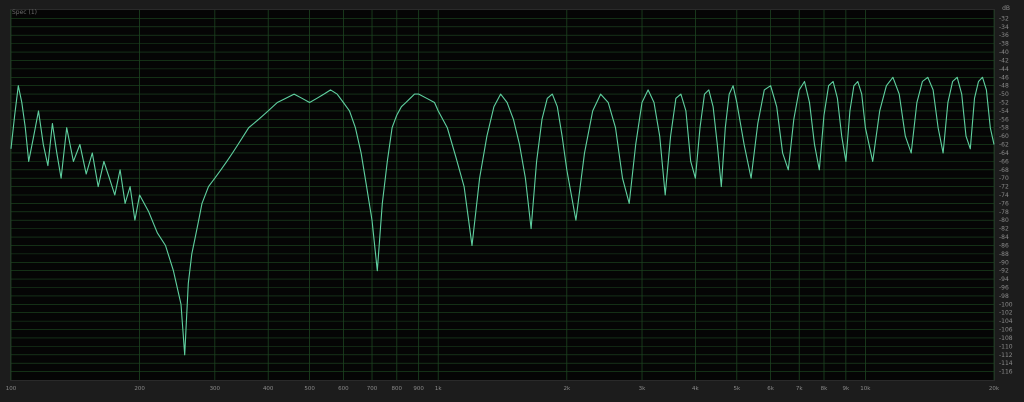 Image resolution: width=1024 pixels, height=402 pixels. I want to click on x-tick-label: 2k, so click(566, 389).